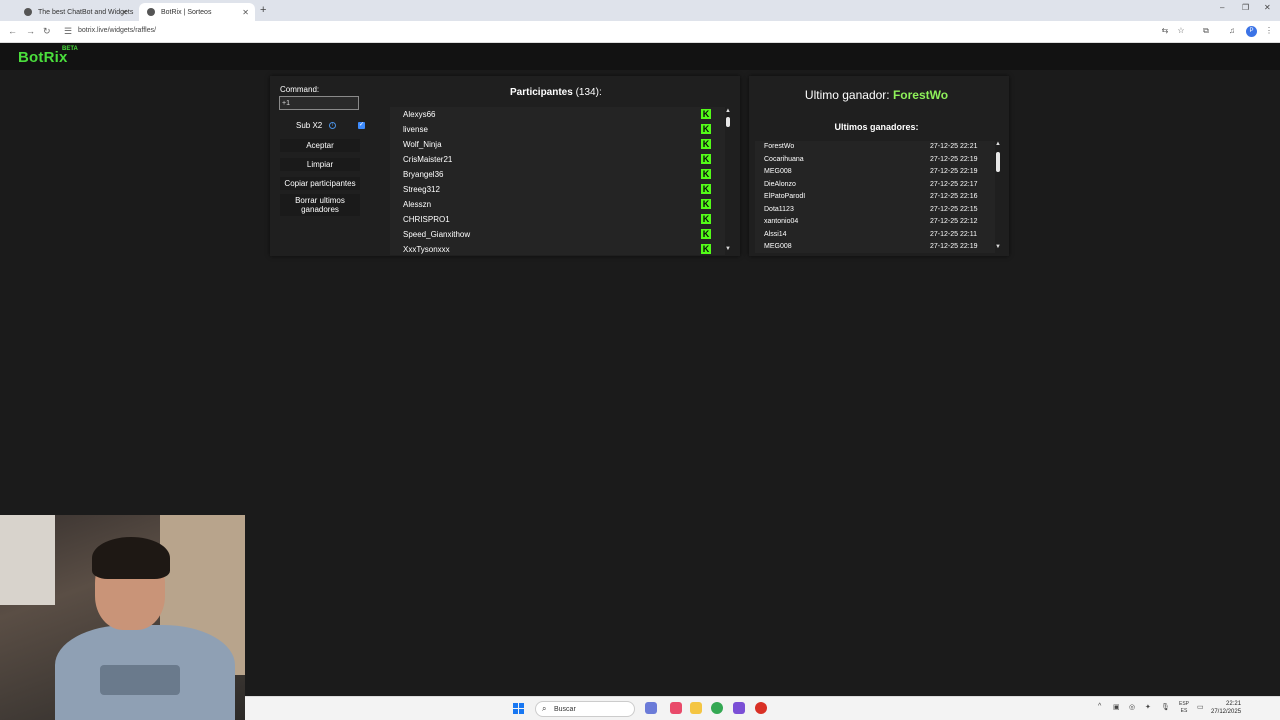 The width and height of the screenshot is (1280, 720). I want to click on participant-name: livense, so click(415, 129).